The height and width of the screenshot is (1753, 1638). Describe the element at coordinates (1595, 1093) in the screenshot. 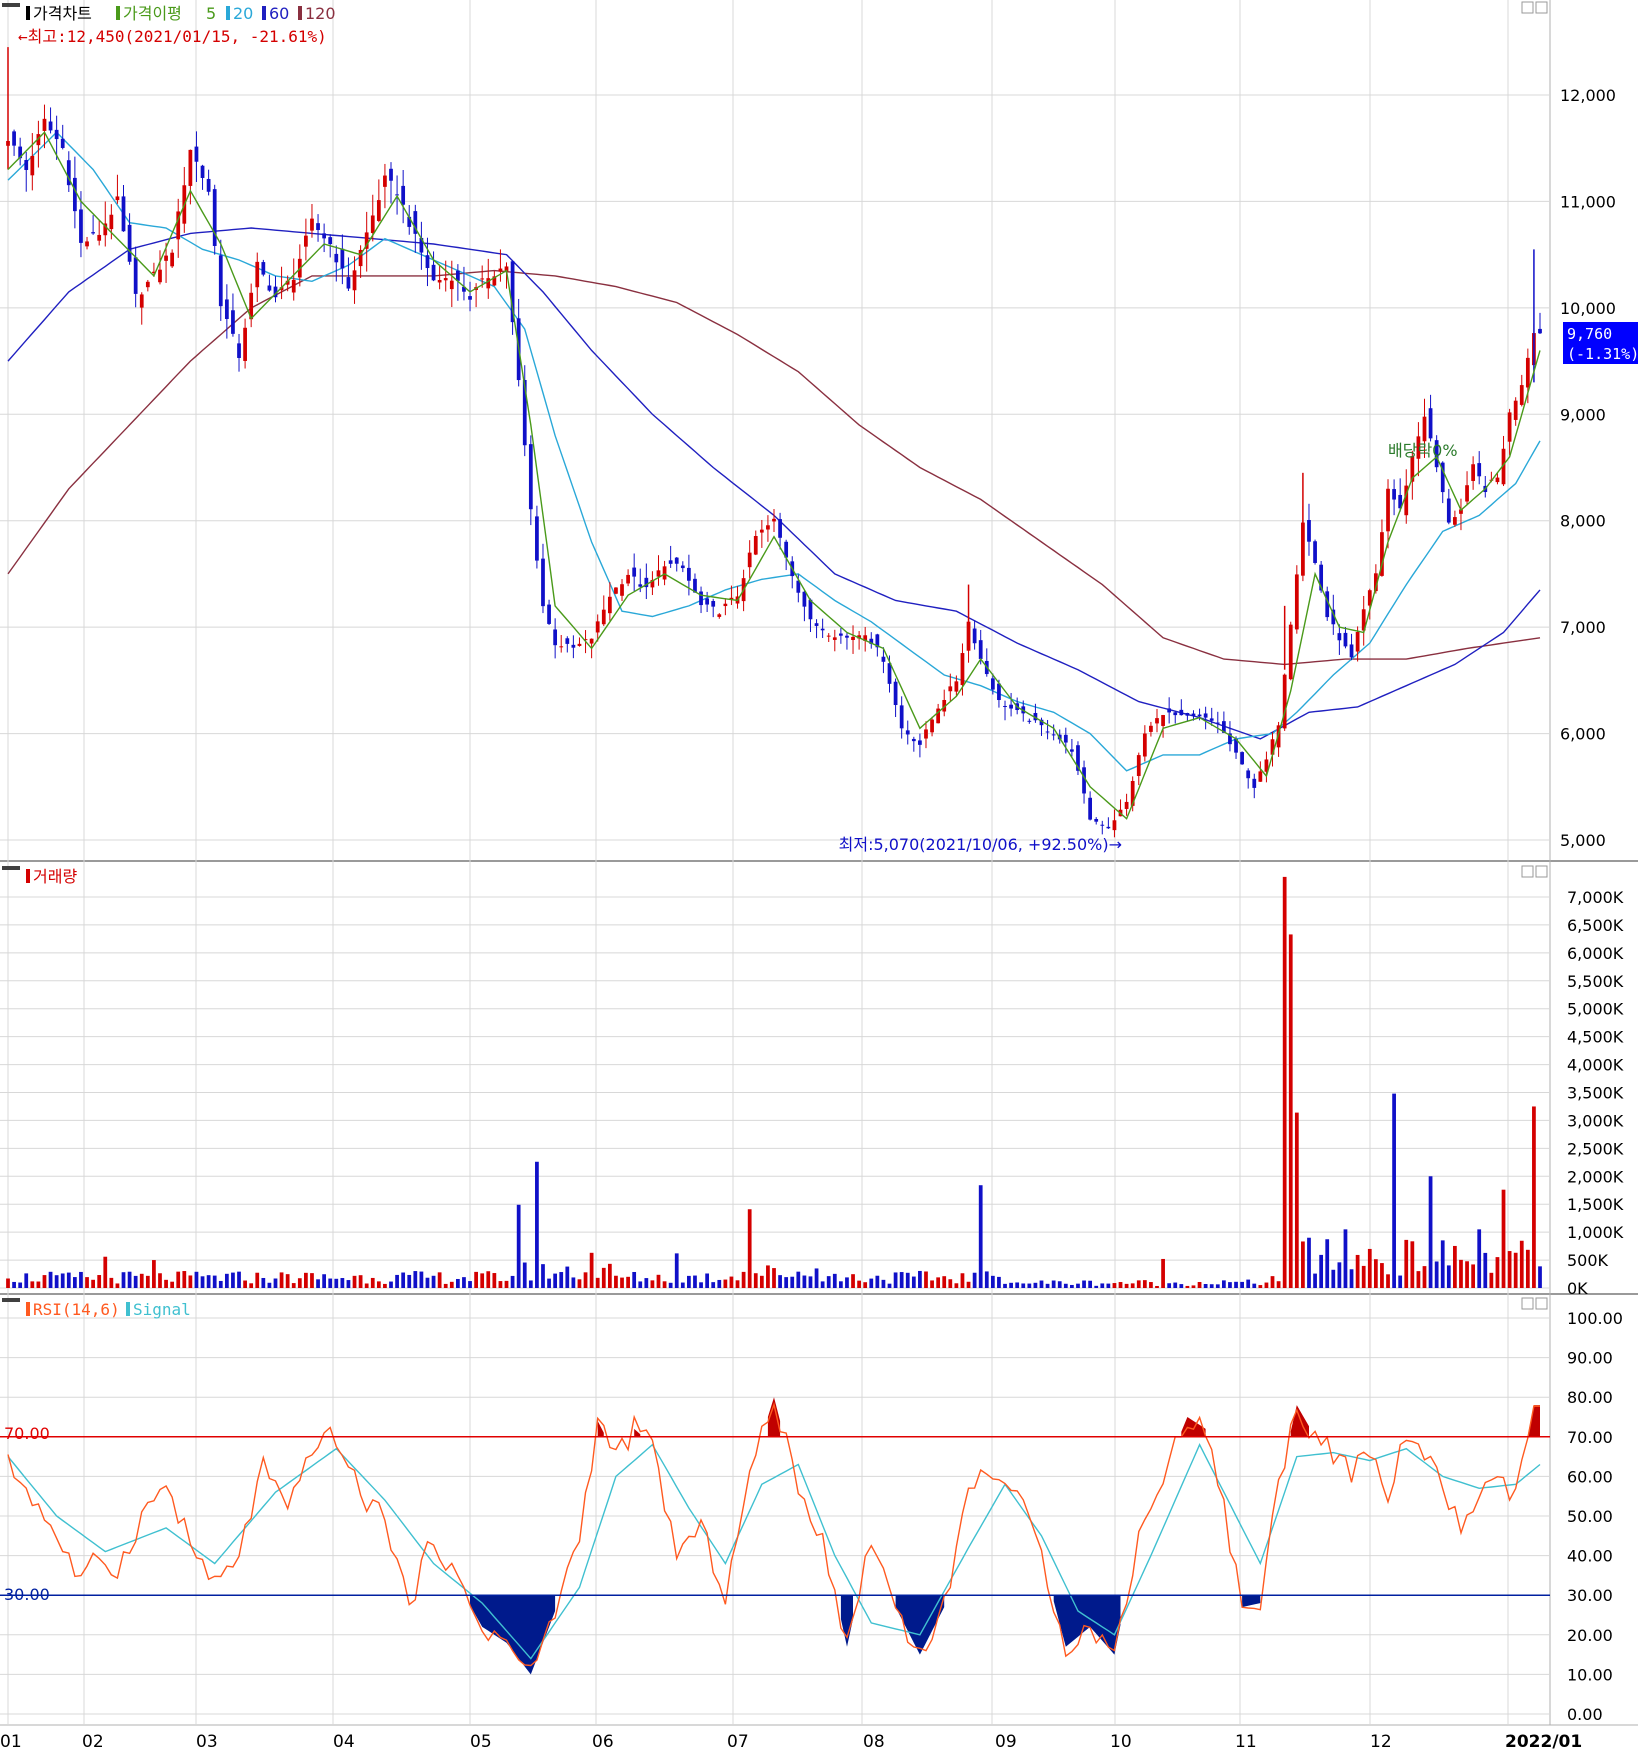

I see `volume-tick-label: 3,500K` at that location.